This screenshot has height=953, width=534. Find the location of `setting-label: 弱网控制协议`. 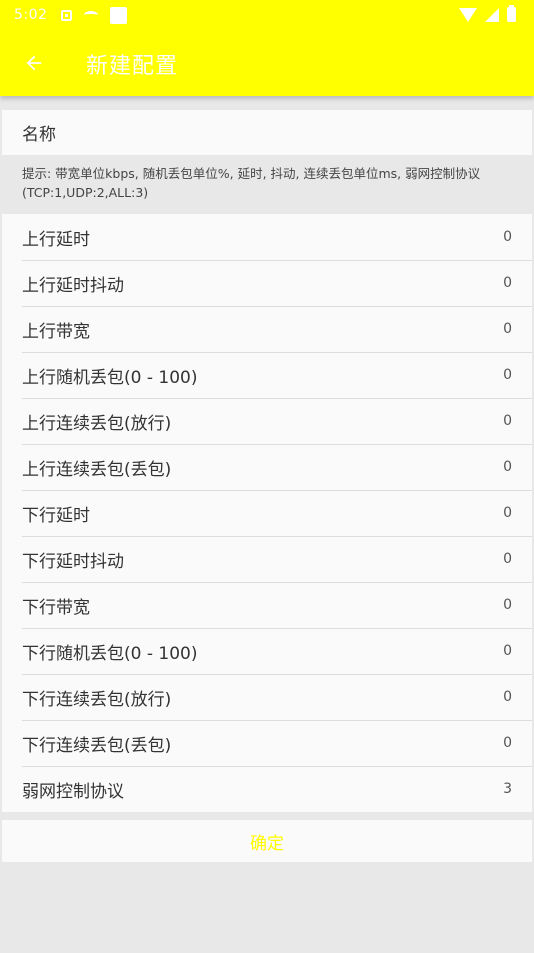

setting-label: 弱网控制协议 is located at coordinates (73, 791).